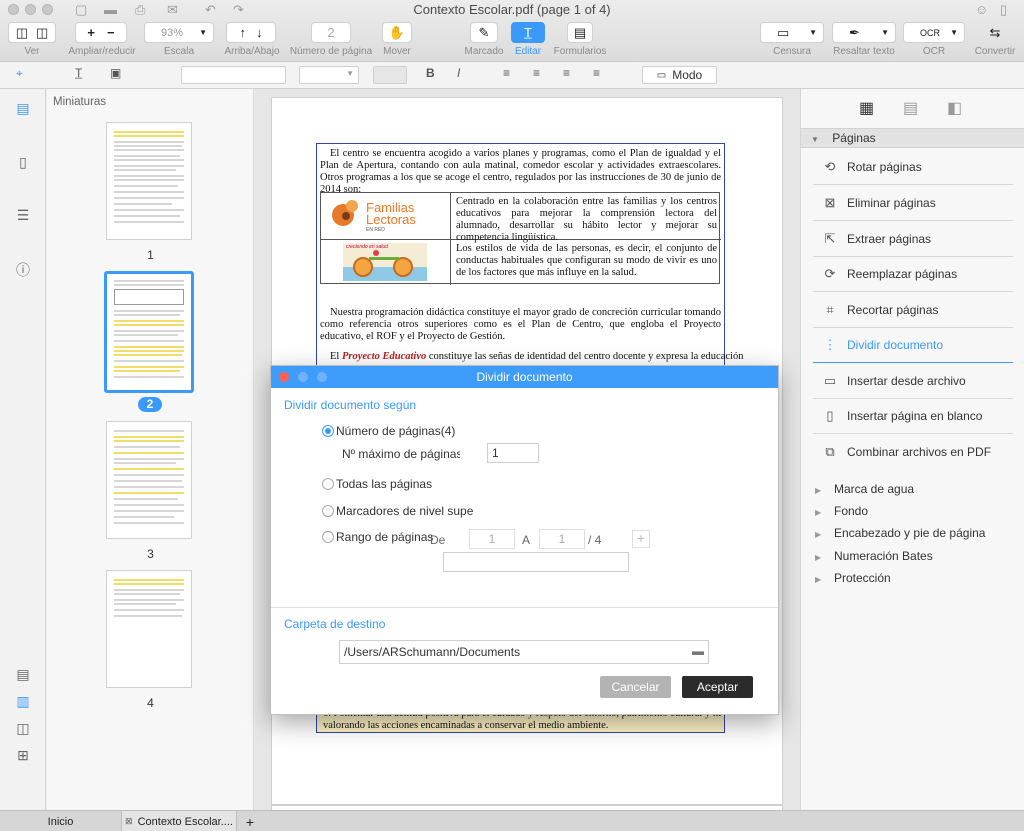 This screenshot has height=831, width=1024. I want to click on chevron-down-icon: ▼, so click(350, 73).